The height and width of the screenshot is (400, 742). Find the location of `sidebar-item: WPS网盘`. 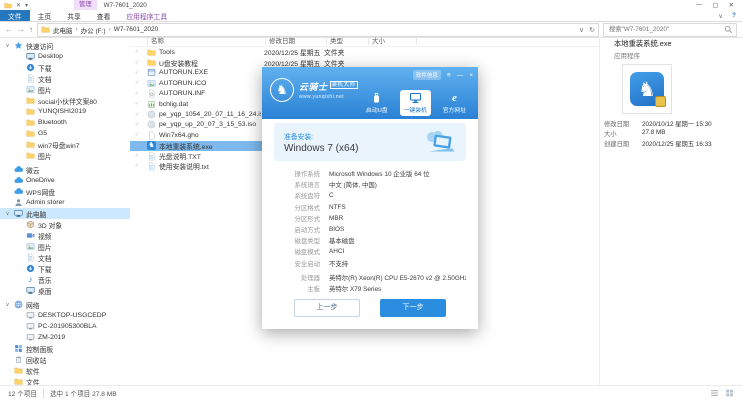

sidebar-item: WPS网盘 is located at coordinates (65, 191).